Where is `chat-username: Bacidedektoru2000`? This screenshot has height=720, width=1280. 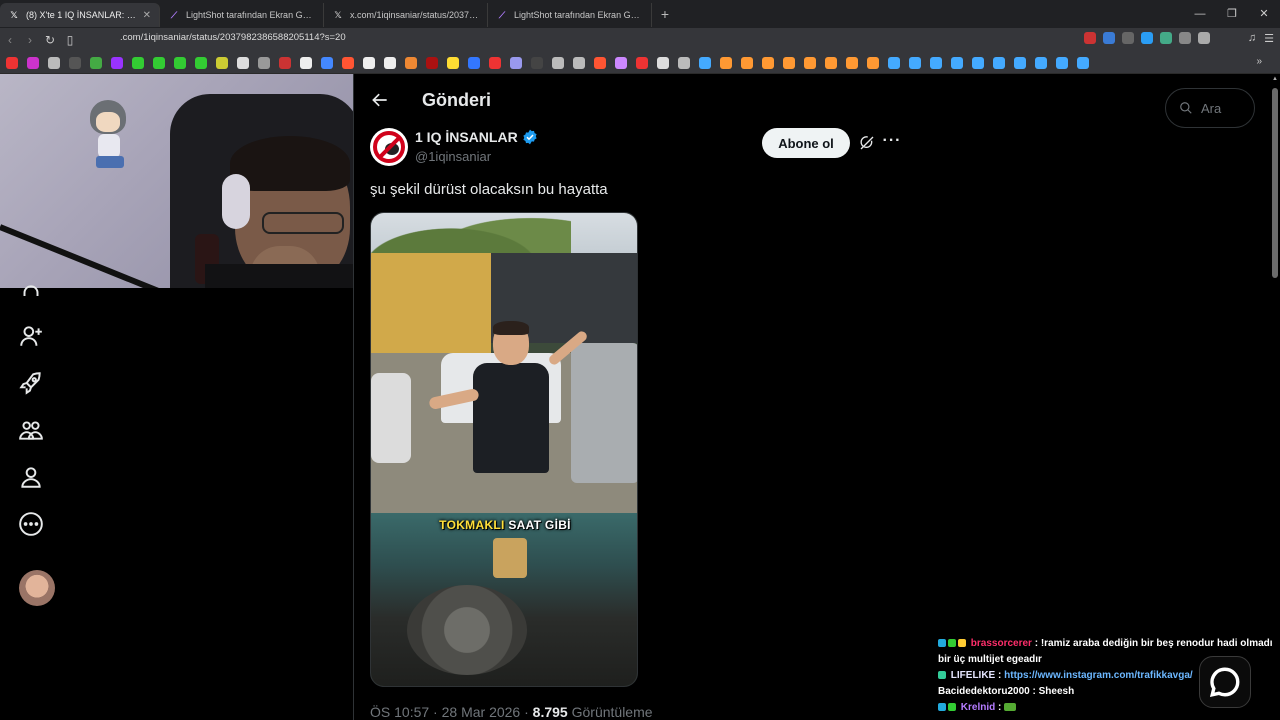 chat-username: Bacidedektoru2000 is located at coordinates (984, 691).